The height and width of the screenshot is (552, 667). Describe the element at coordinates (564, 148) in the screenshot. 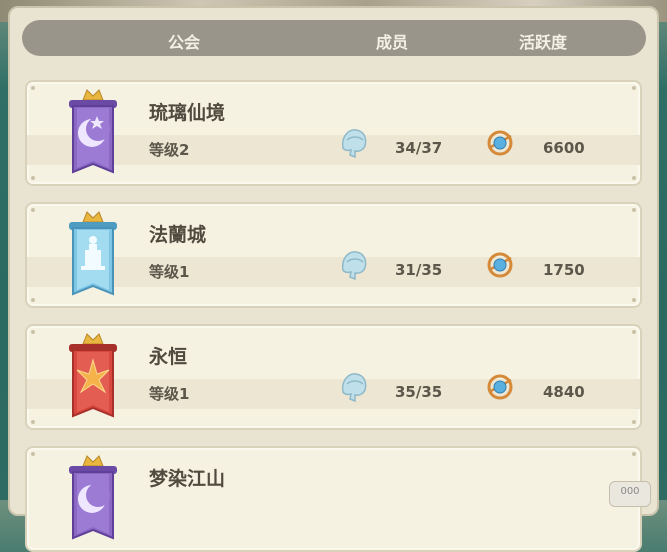

I see `guild-activity: 6600` at that location.